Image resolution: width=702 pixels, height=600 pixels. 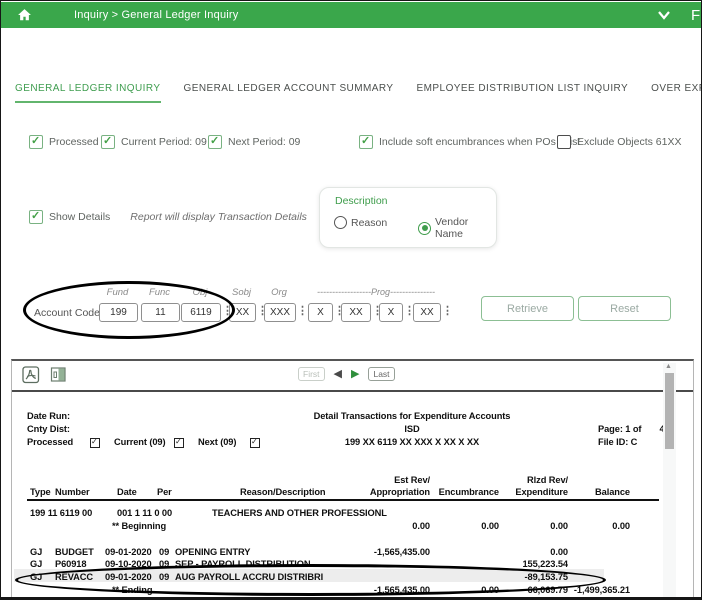 What do you see at coordinates (369, 222) in the screenshot?
I see `radio-label: Reason` at bounding box center [369, 222].